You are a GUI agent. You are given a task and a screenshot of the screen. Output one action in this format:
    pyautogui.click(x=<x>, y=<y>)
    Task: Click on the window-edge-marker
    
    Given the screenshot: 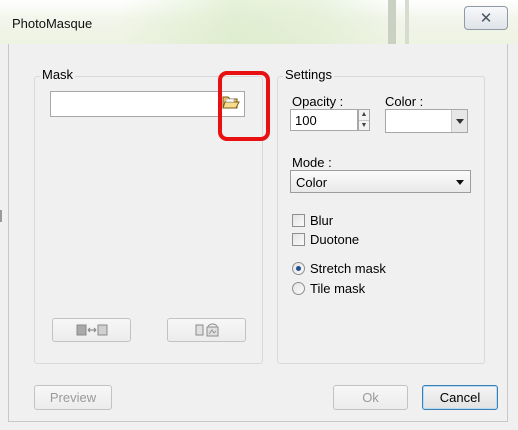 What is the action you would take?
    pyautogui.click(x=1, y=216)
    